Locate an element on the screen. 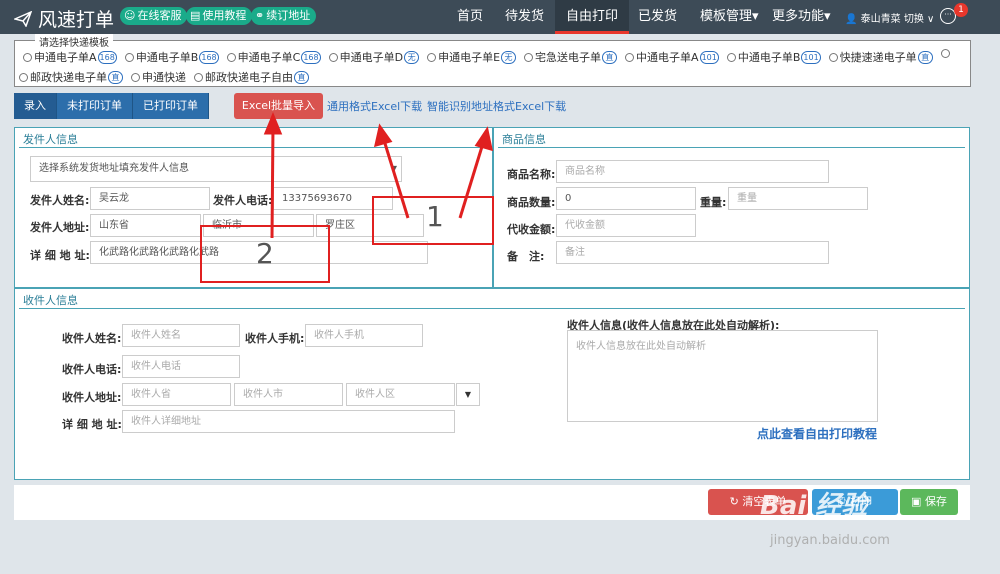 Image resolution: width=1000 pixels, height=574 pixels. baidu-watermark-url: jingyan.baidu.com is located at coordinates (830, 540).